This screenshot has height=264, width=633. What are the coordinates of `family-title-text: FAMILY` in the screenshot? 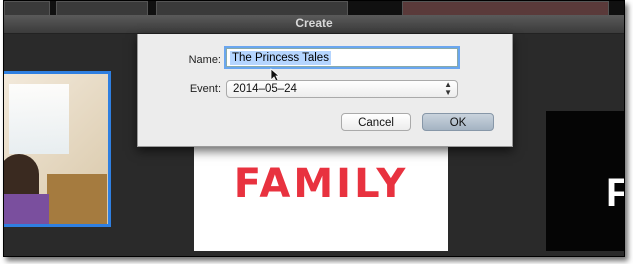 It's located at (321, 184).